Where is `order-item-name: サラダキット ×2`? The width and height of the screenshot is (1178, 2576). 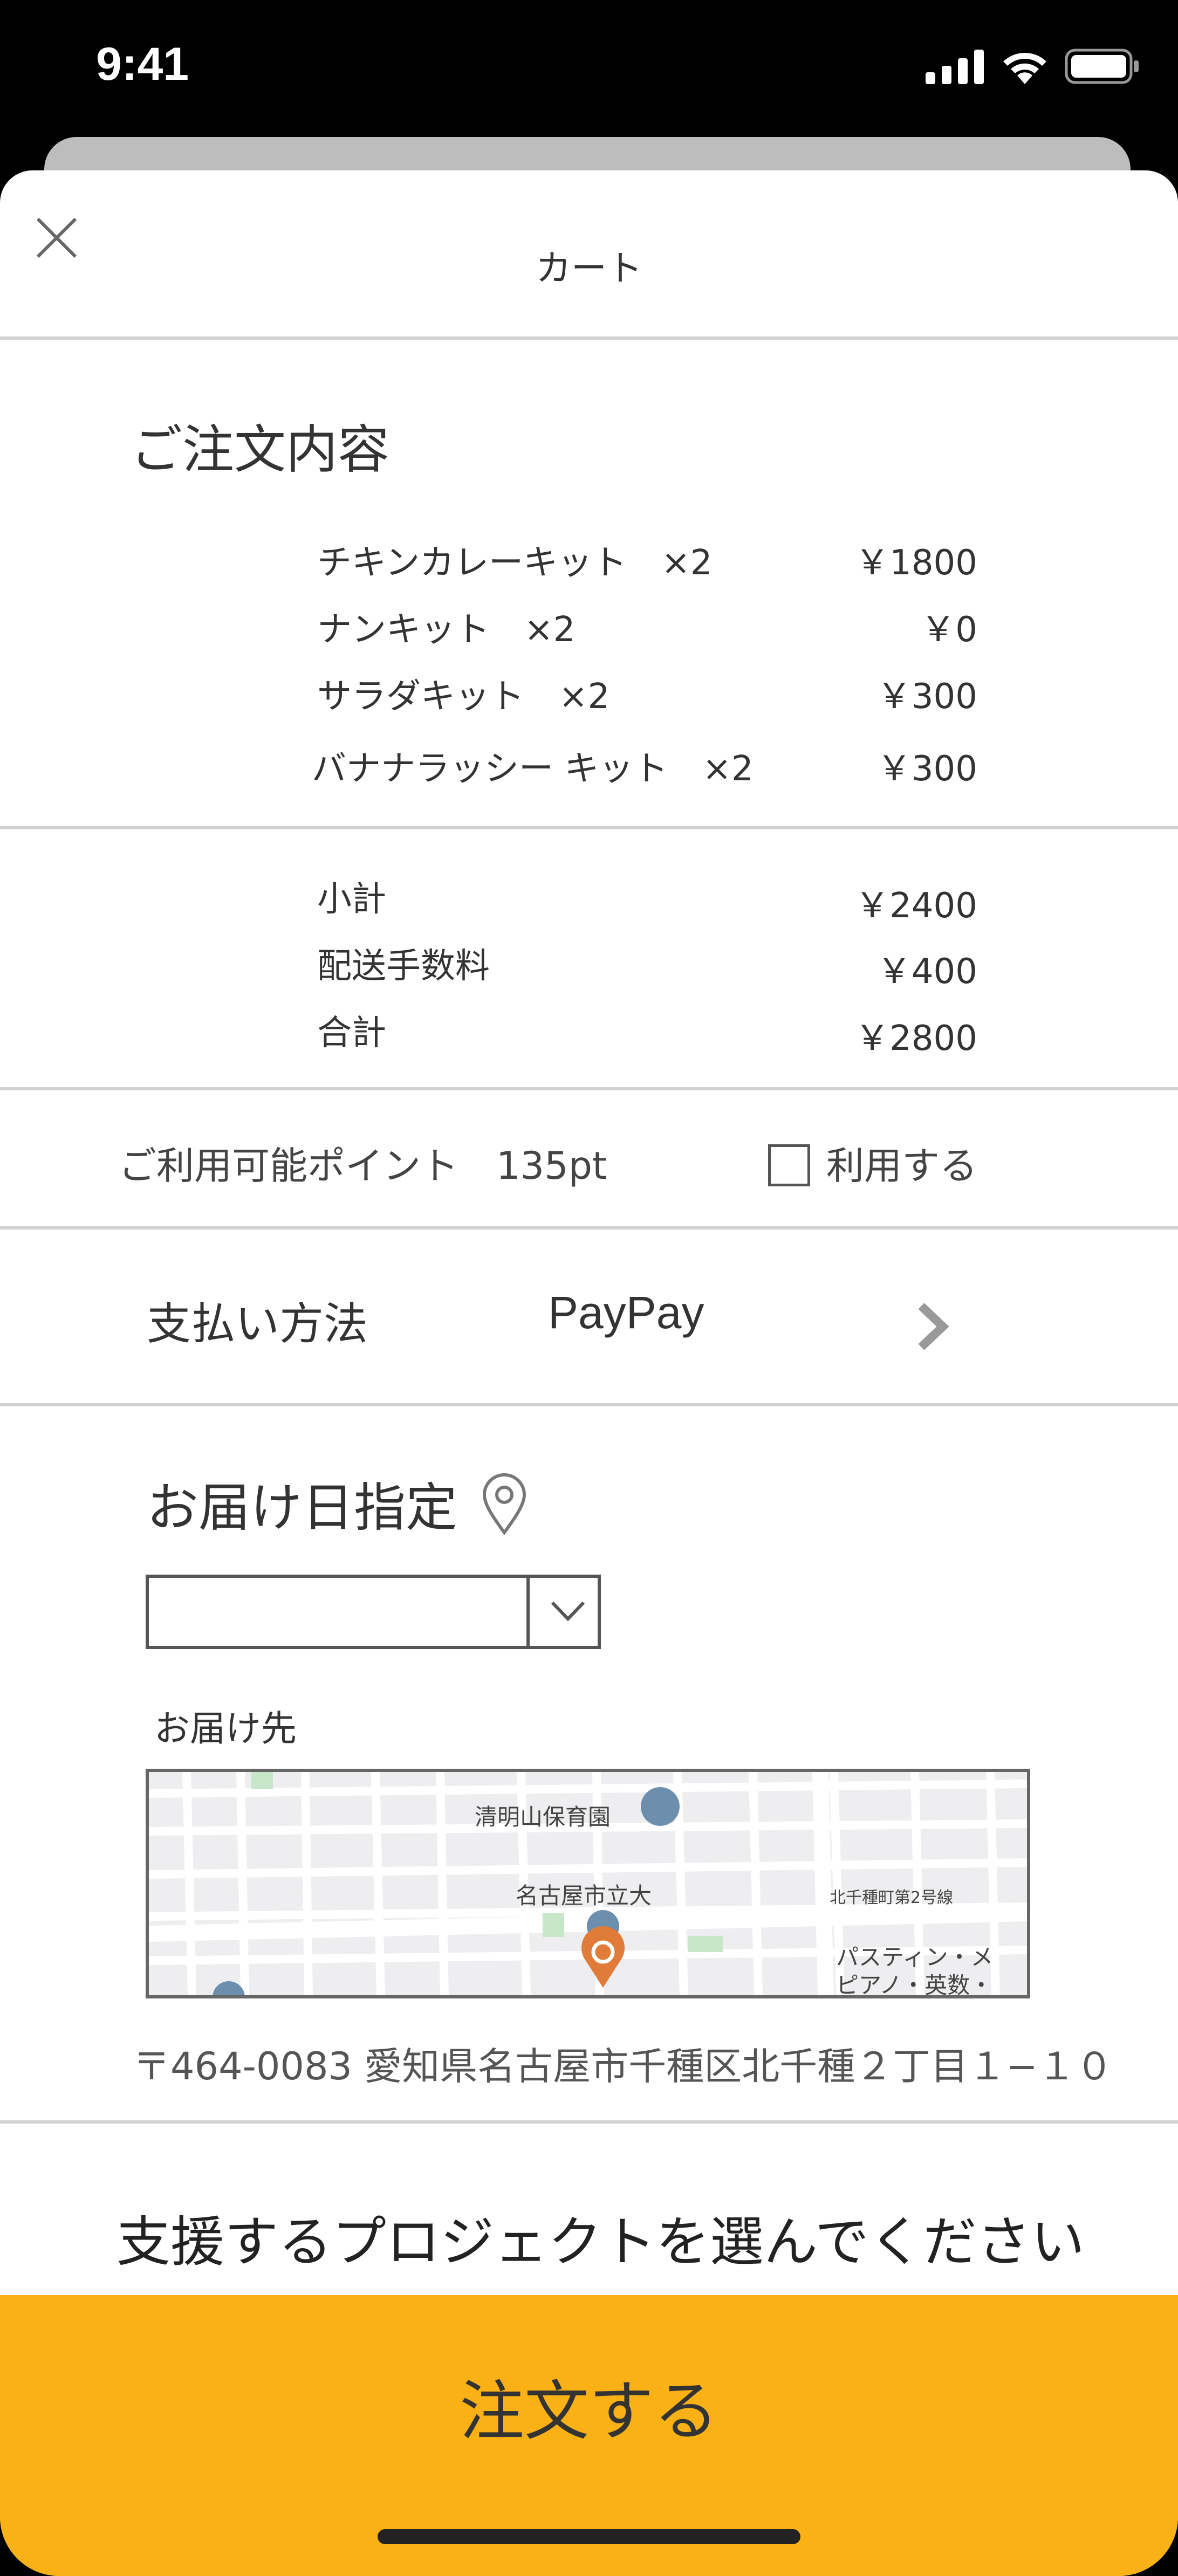 order-item-name: サラダキット ×2 is located at coordinates (463, 697).